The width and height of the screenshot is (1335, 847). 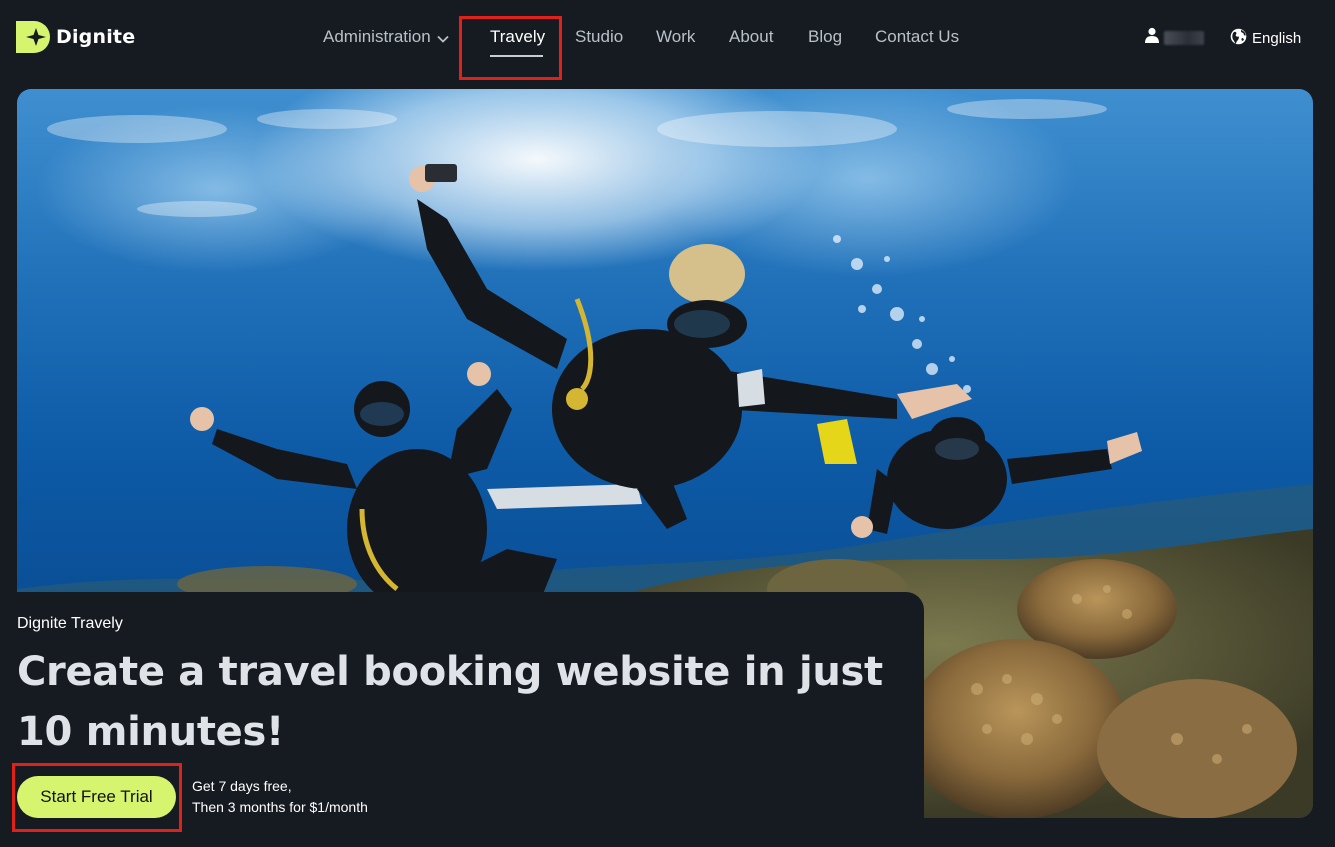 I want to click on language-label: English, so click(x=1277, y=38).